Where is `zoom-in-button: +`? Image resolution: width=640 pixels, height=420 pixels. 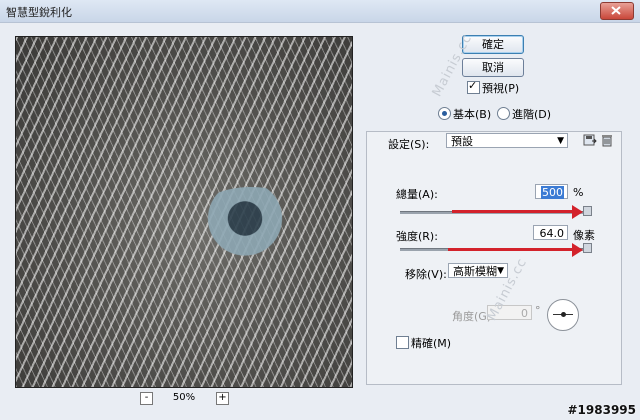 zoom-in-button: + is located at coordinates (222, 398).